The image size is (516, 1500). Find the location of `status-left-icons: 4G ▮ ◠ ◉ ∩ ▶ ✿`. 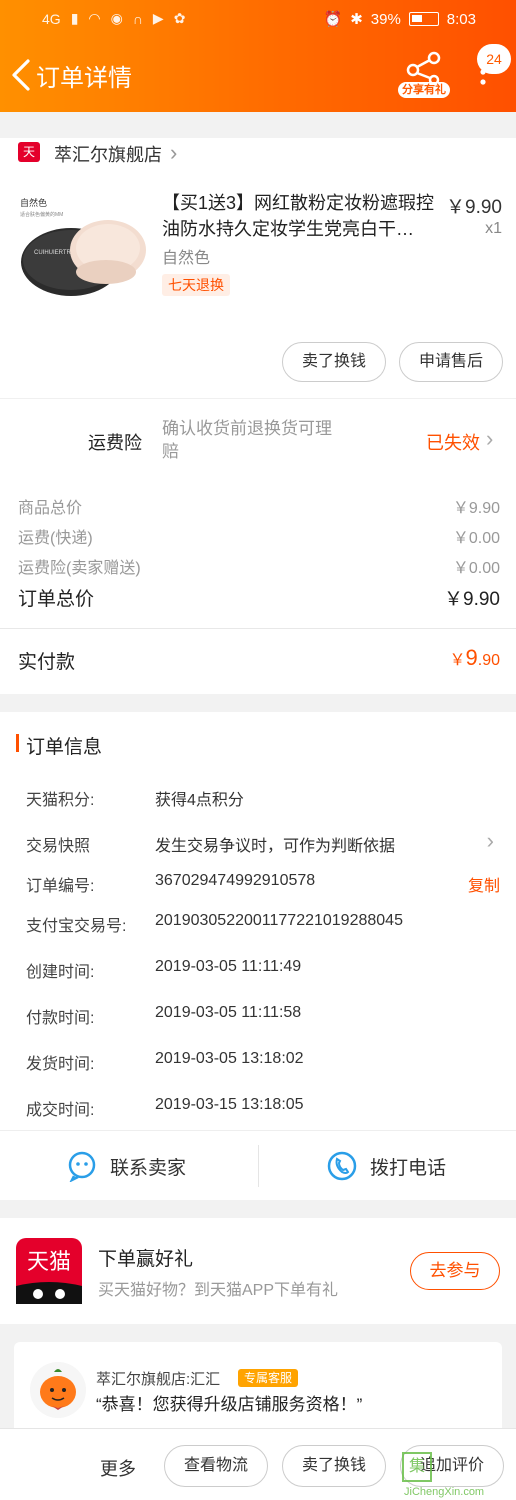

status-left-icons: 4G ▮ ◠ ◉ ∩ ▶ ✿ is located at coordinates (113, 18).